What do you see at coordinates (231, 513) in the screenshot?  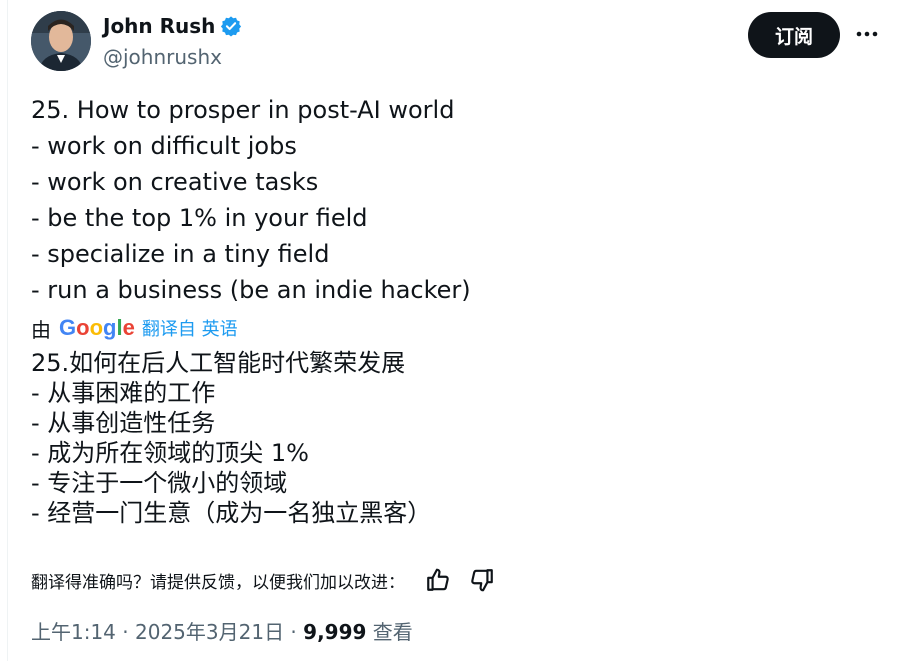 I see `translated-line: - 经营一门生意（成为一名独立黑客）` at bounding box center [231, 513].